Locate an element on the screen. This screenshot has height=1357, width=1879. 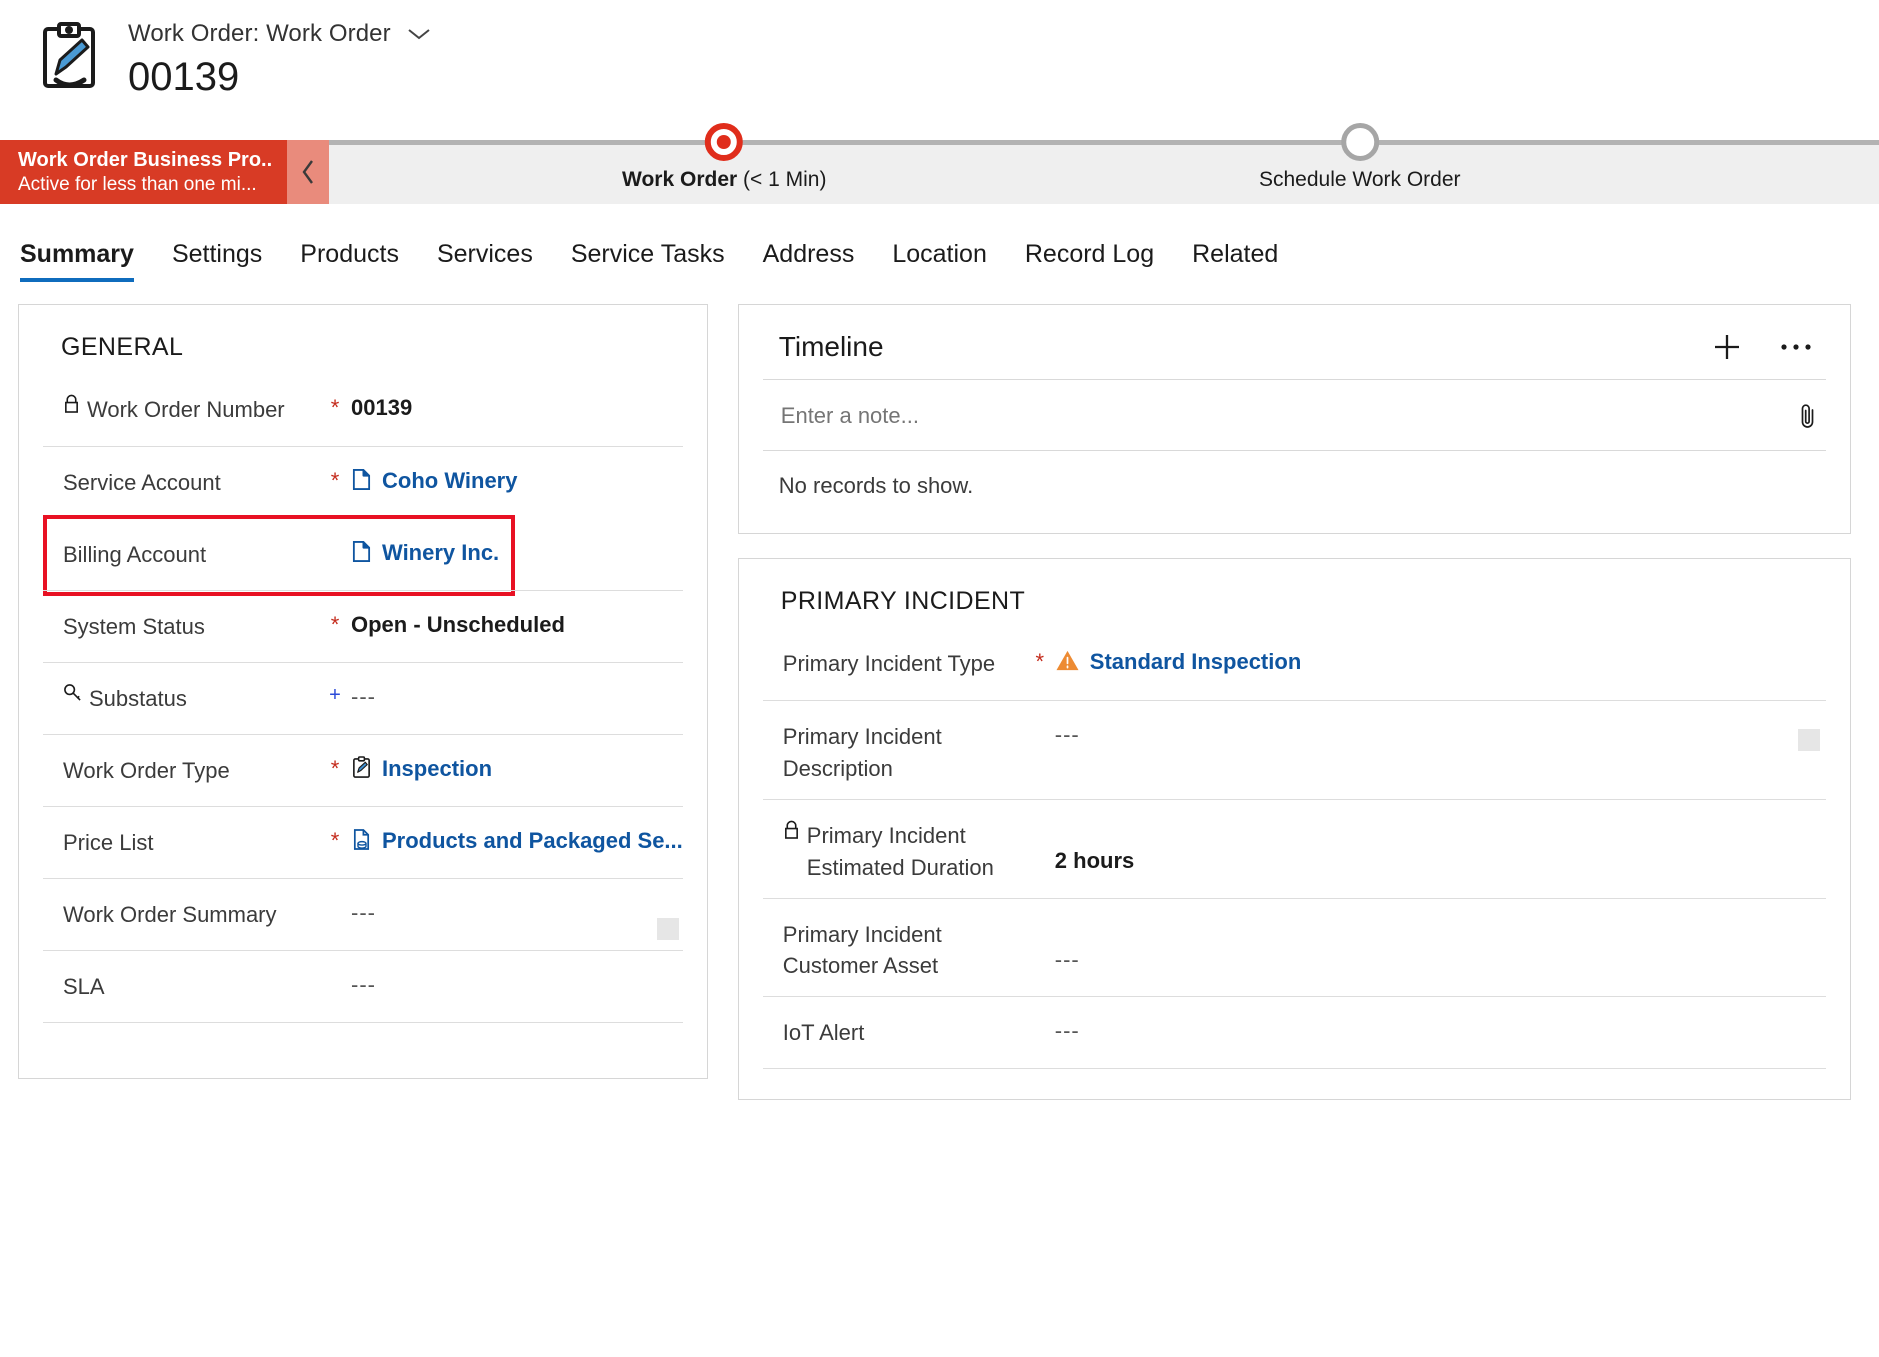
incident-warning-icon is located at coordinates (1067, 660).